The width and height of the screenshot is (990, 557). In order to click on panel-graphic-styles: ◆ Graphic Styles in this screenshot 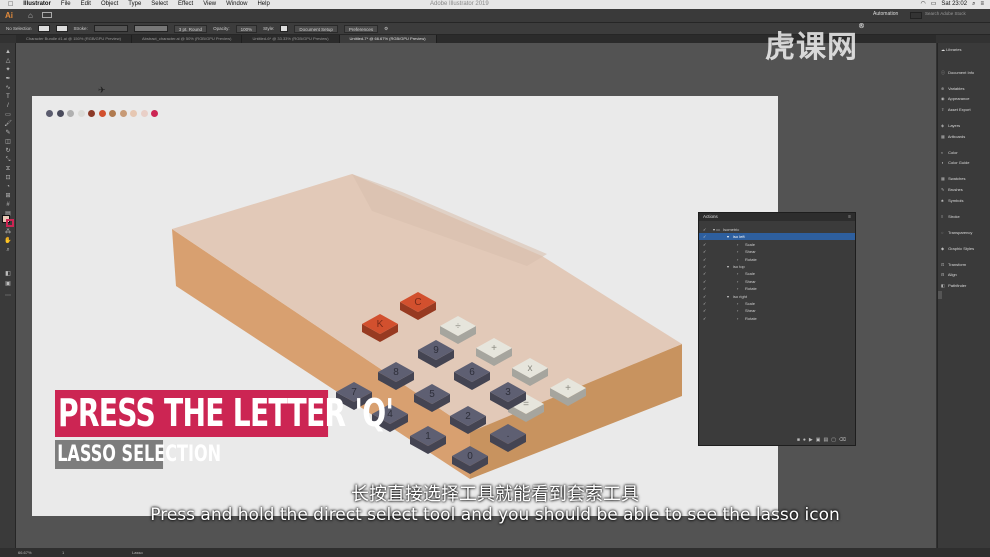, I will do `click(965, 248)`.